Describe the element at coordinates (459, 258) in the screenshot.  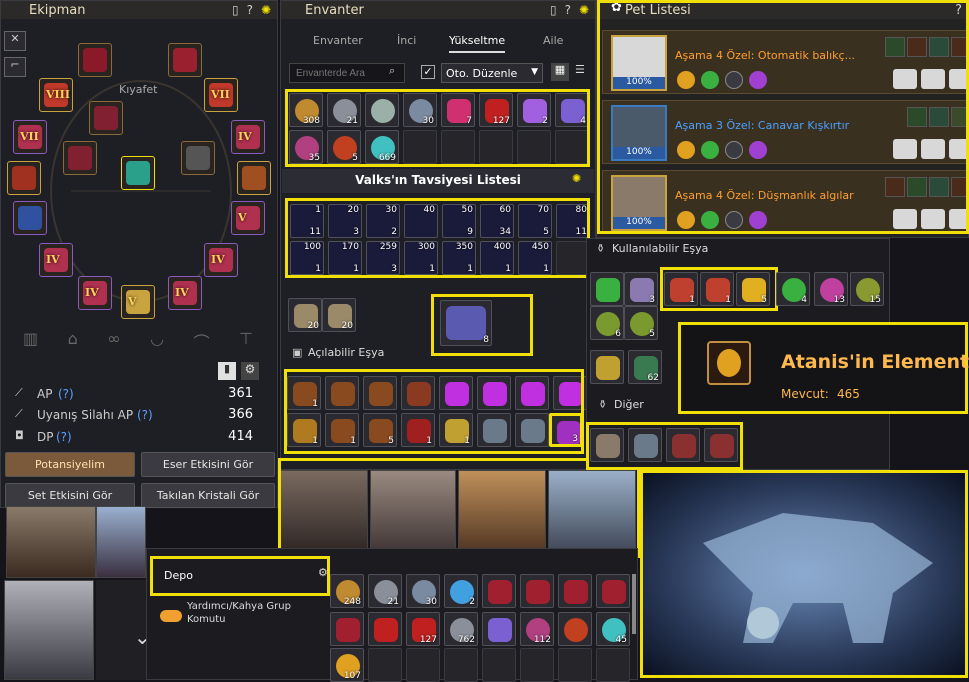
I see `valks-slot: 350 1` at that location.